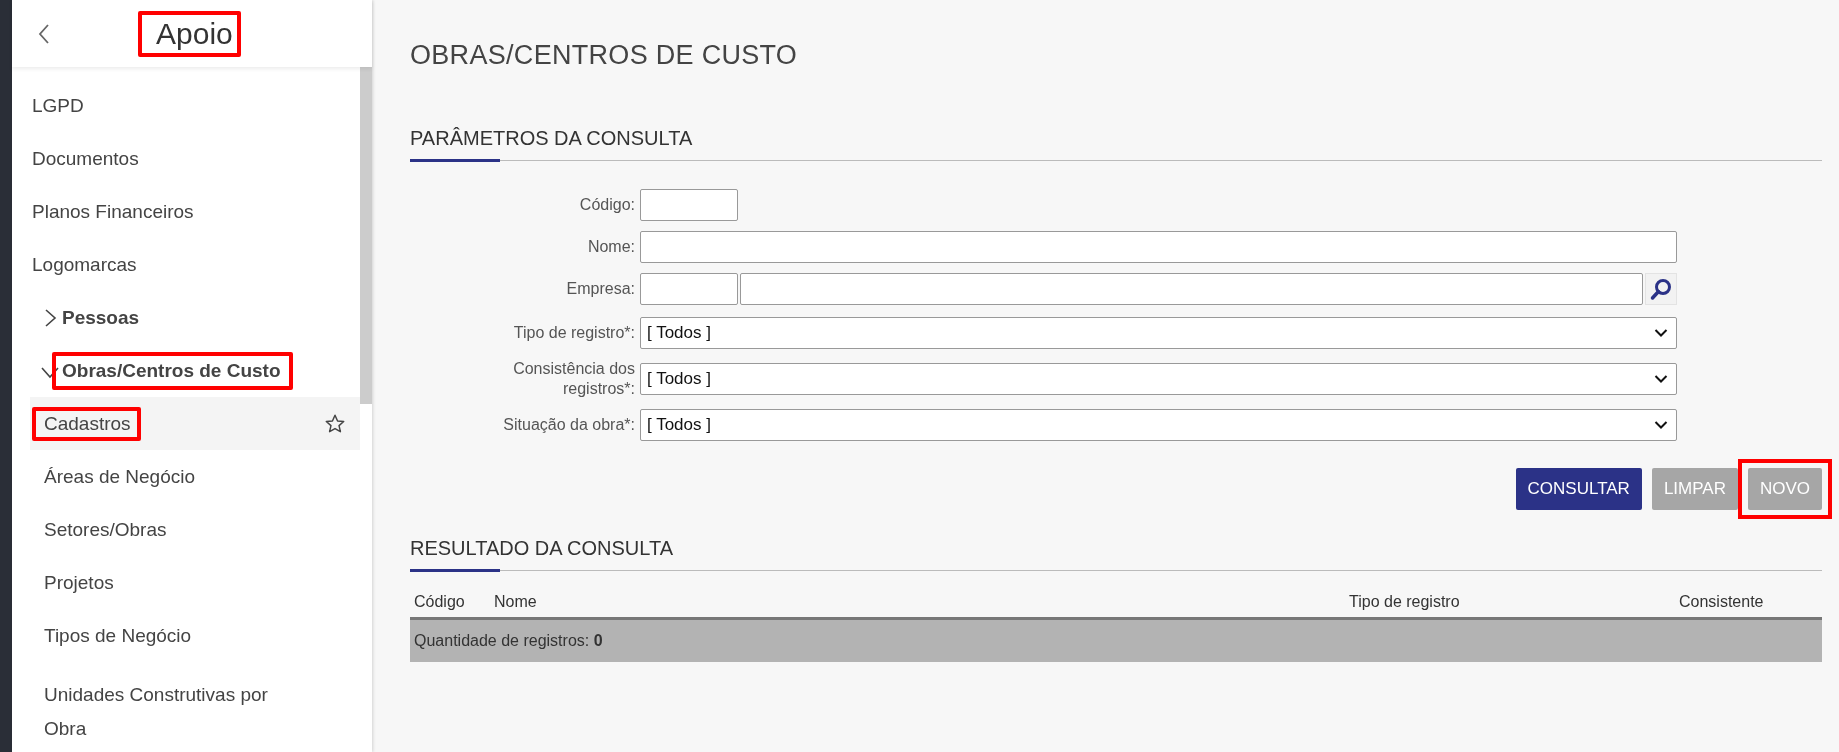  Describe the element at coordinates (101, 317) in the screenshot. I see `sidebar-group-label: Pessoas` at that location.